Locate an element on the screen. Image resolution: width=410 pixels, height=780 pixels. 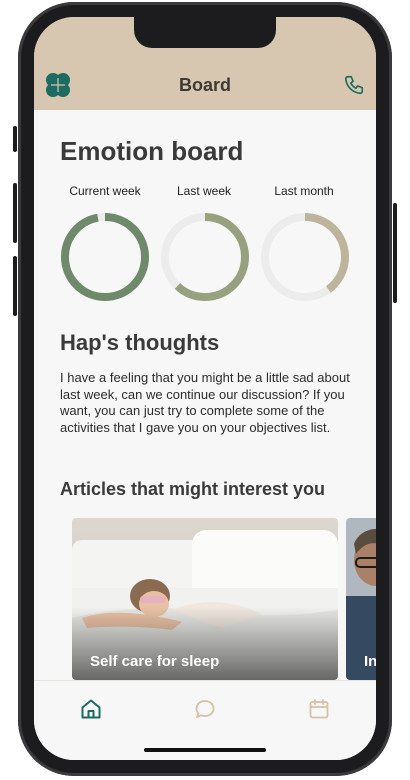
emotion-ring-current-week is located at coordinates (105, 257).